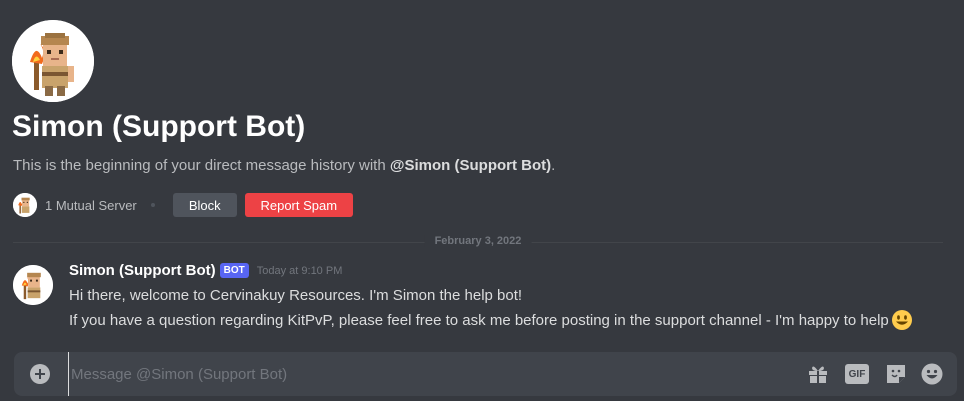  What do you see at coordinates (53, 61) in the screenshot?
I see `profile-avatar` at bounding box center [53, 61].